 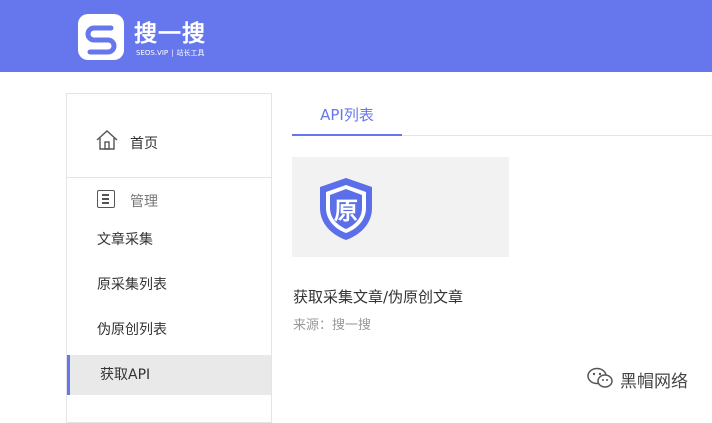 I want to click on wechat-icon, so click(x=600, y=377).